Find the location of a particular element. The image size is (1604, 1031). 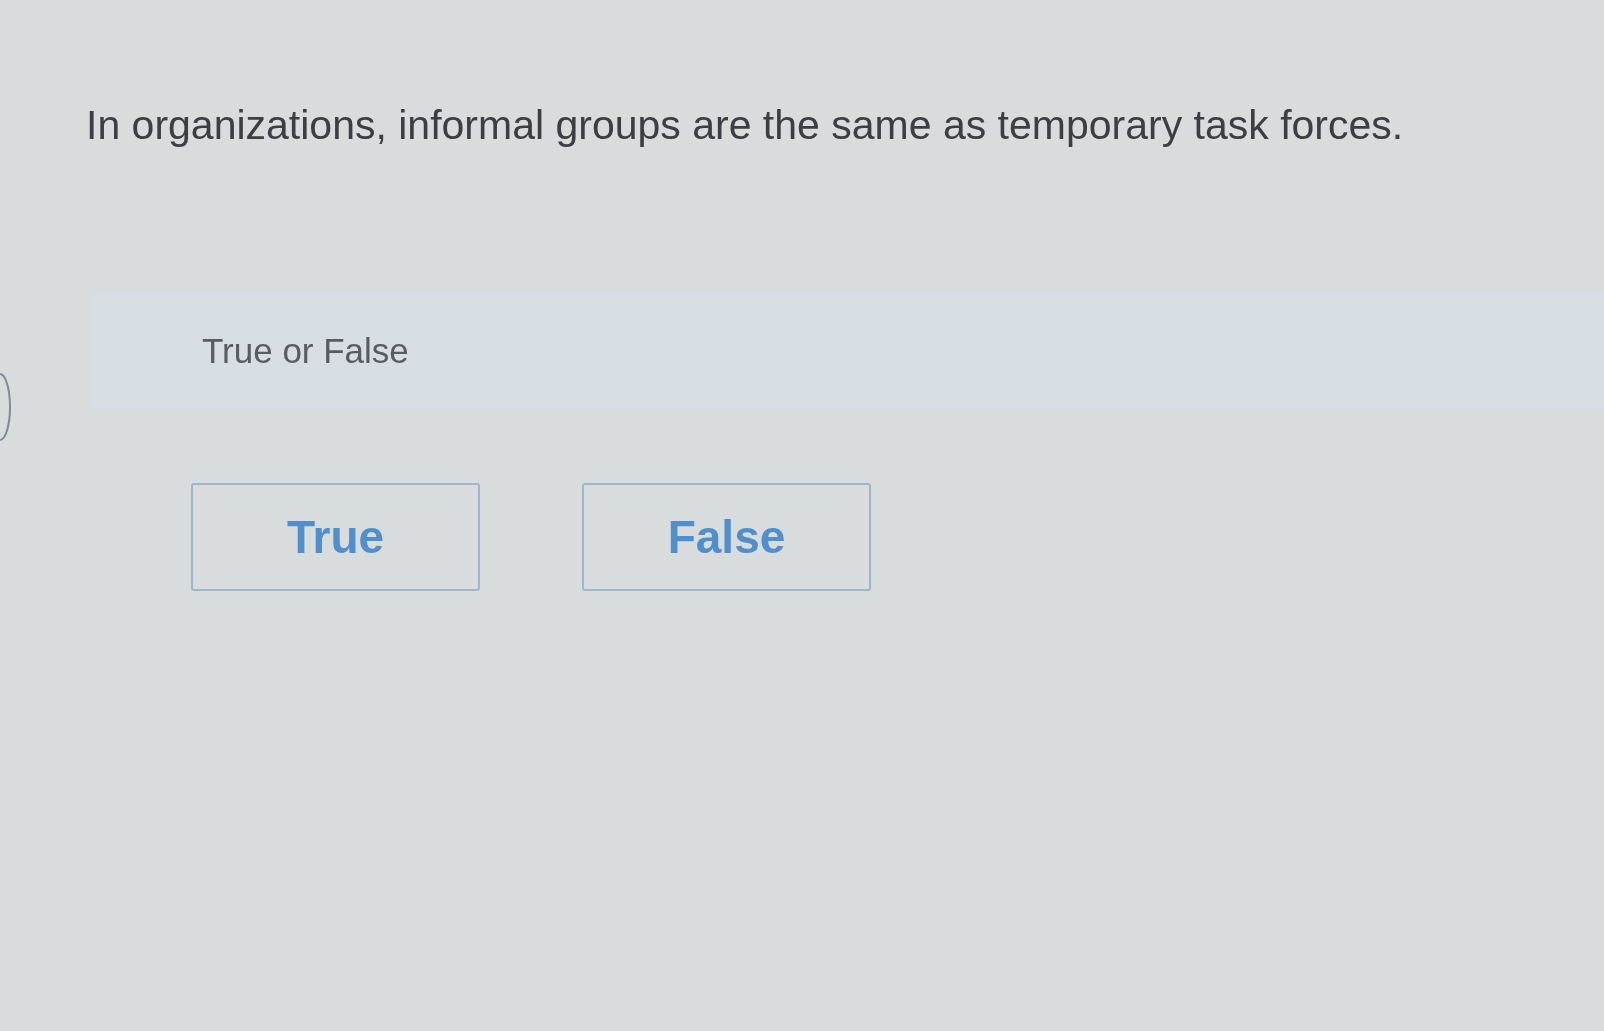

question-text: In organizations, informal groups are the same as temporary task forces. is located at coordinates (745, 125).